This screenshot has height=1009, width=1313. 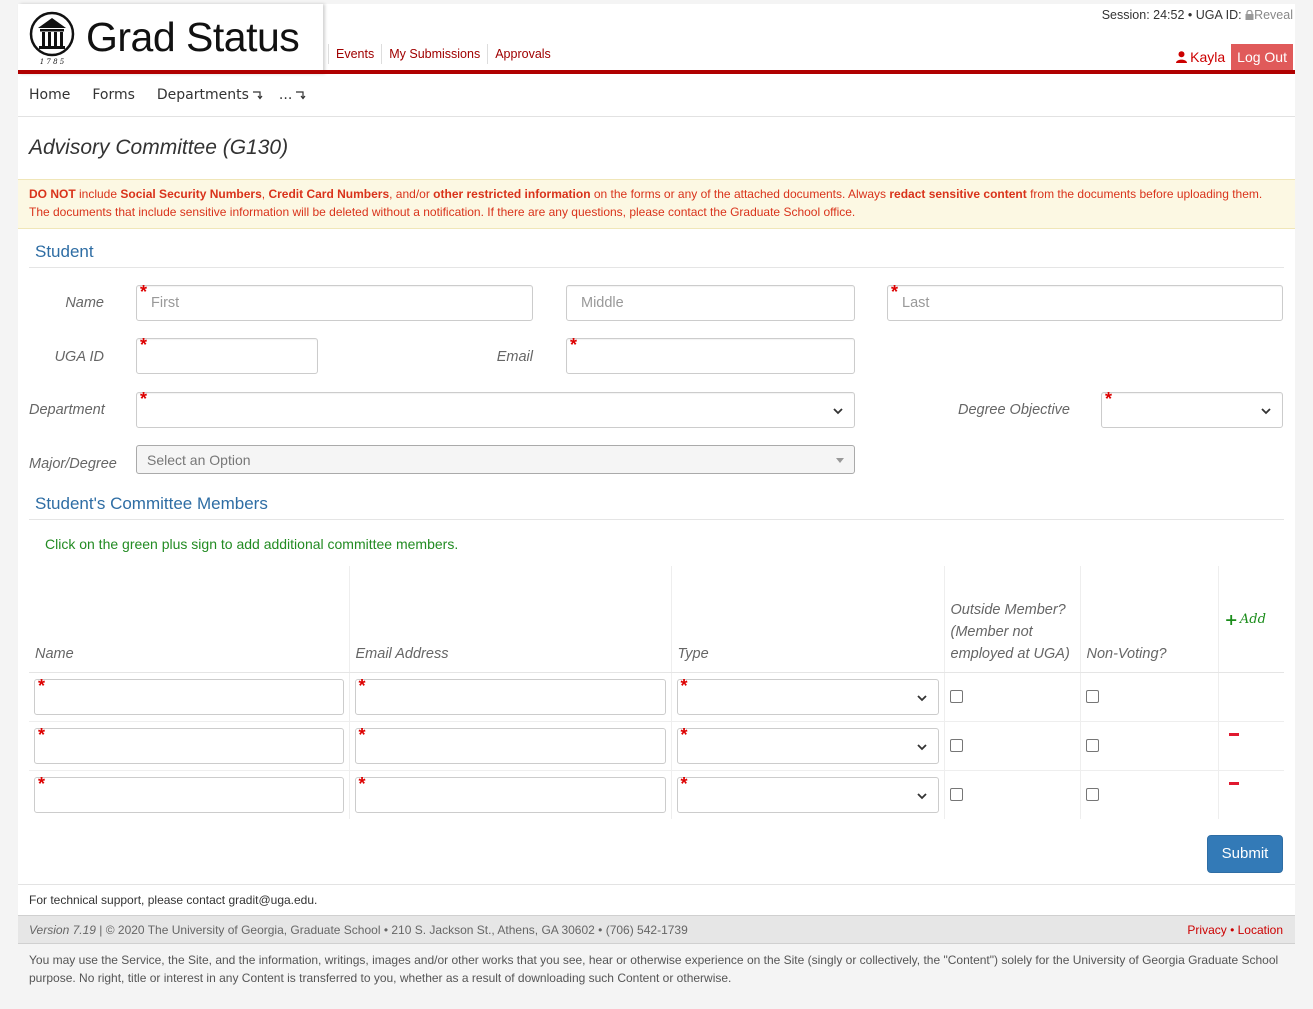 What do you see at coordinates (656, 500) in the screenshot?
I see `committee-section-title: Student's Committee Members` at bounding box center [656, 500].